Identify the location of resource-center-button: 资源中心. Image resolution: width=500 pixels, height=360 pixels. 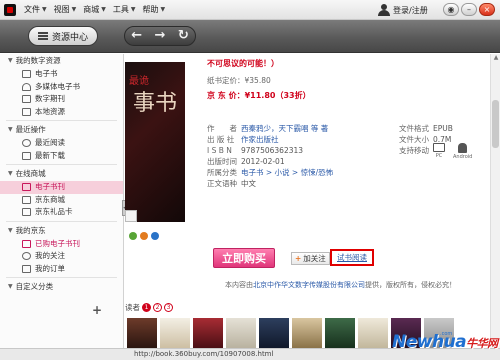
(63, 36).